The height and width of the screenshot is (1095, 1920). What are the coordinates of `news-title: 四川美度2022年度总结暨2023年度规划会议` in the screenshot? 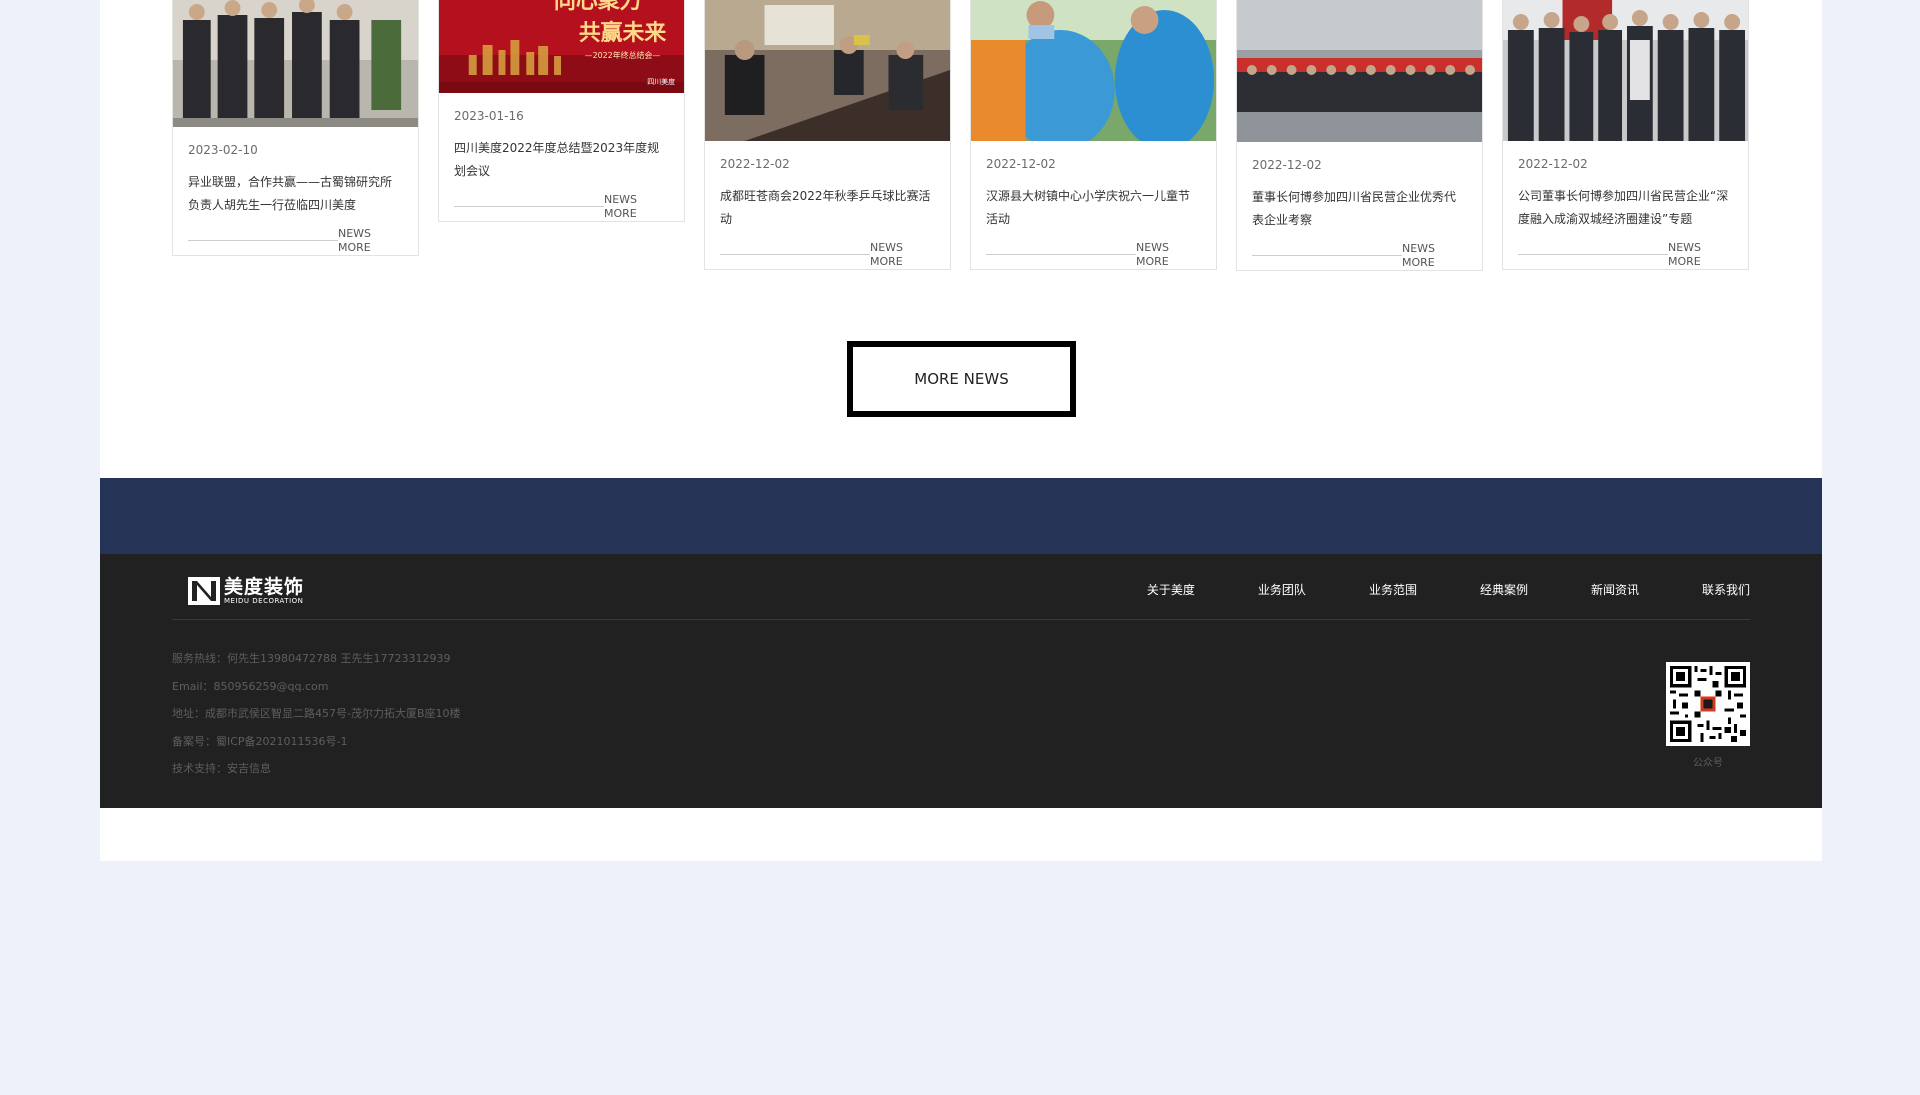 It's located at (561, 160).